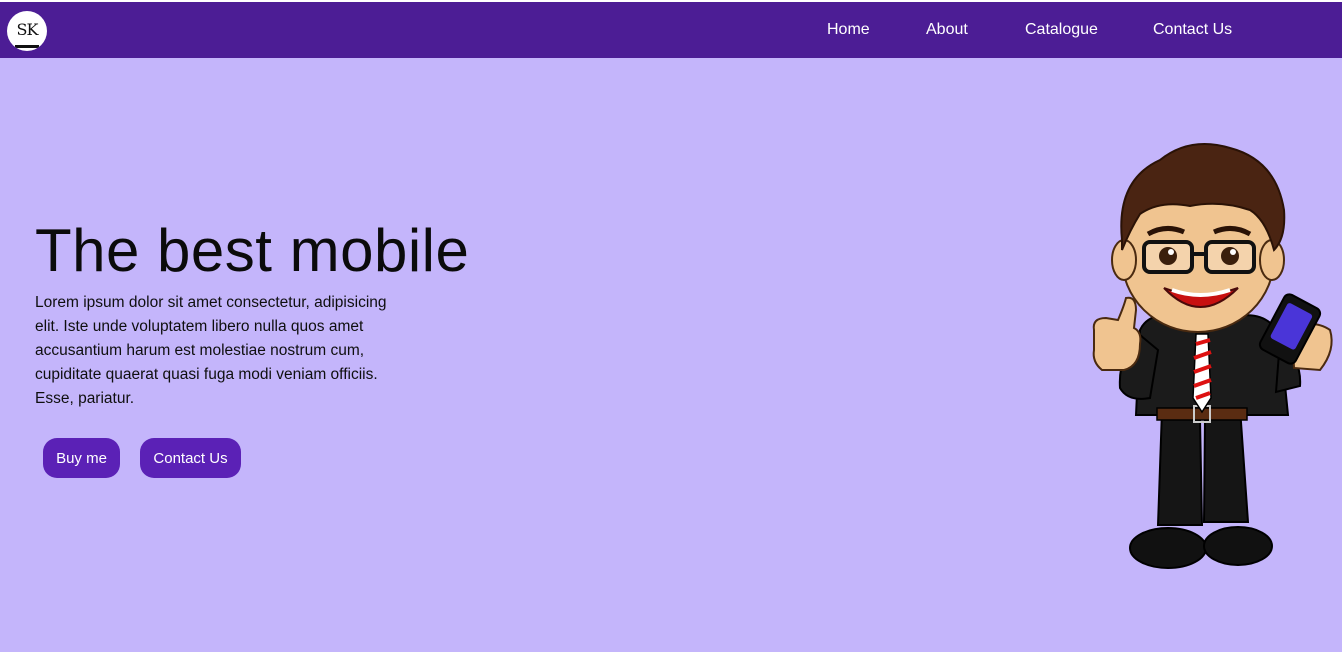 The width and height of the screenshot is (1344, 655). What do you see at coordinates (671, 30) in the screenshot?
I see `navbar: SK Home About Catalogue Contact Us` at bounding box center [671, 30].